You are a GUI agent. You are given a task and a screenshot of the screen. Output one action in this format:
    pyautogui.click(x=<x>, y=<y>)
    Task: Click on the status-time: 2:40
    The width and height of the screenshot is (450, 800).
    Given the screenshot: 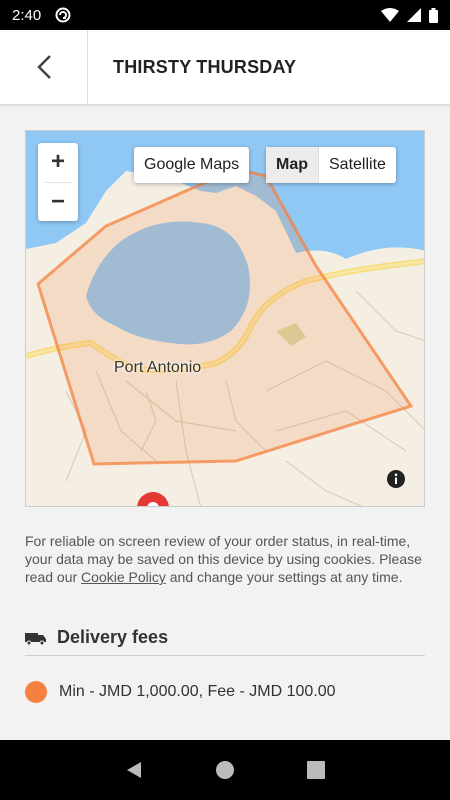 What is the action you would take?
    pyautogui.click(x=27, y=15)
    